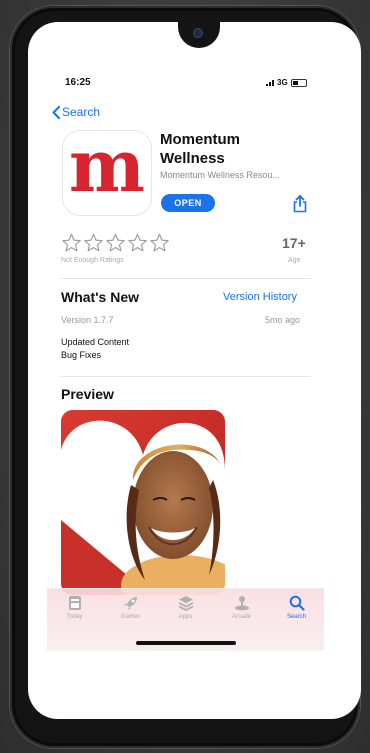  I want to click on layers-icon, so click(185, 603).